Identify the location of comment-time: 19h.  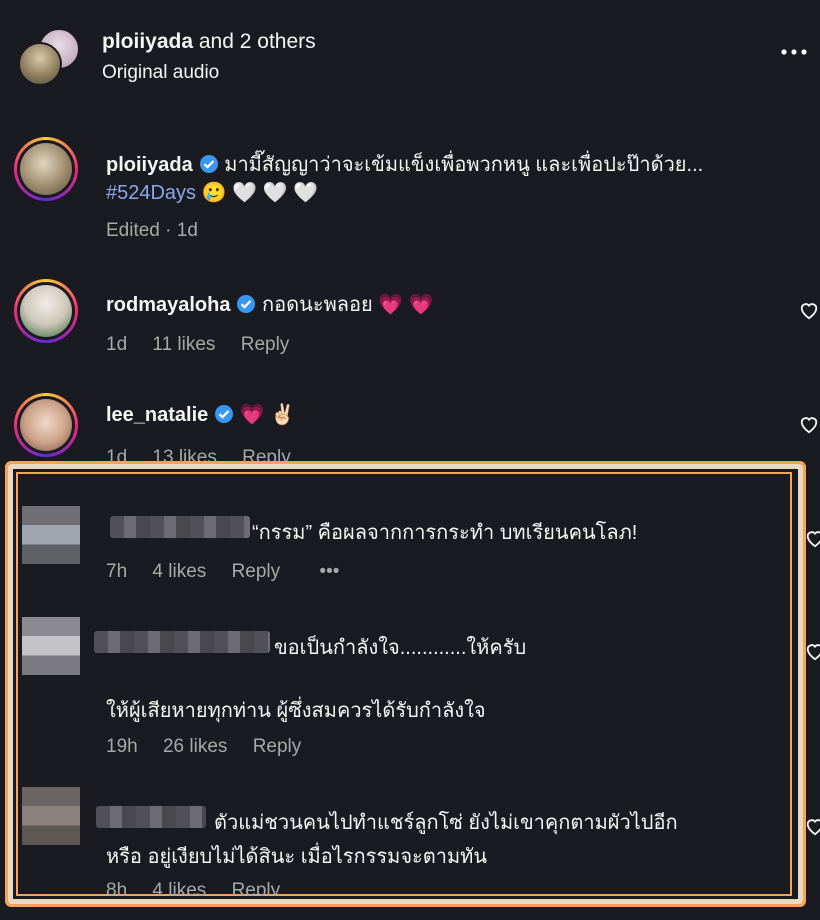
(122, 746).